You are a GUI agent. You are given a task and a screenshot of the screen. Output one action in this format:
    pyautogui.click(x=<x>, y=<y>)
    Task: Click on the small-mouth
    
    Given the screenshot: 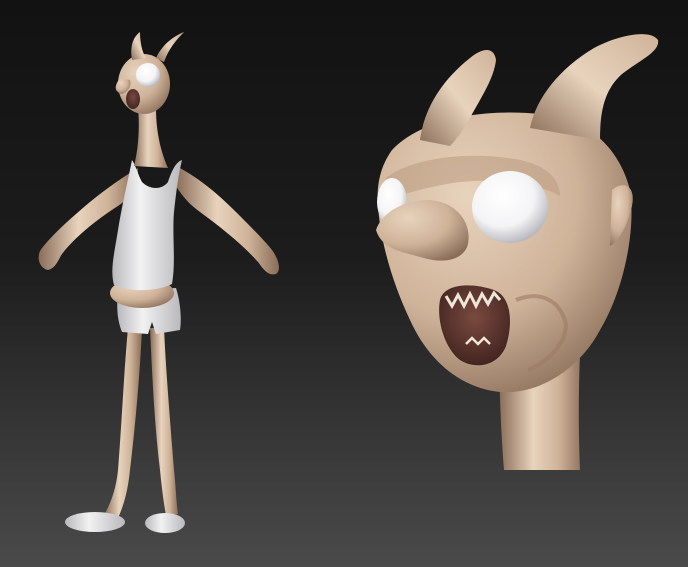 What is the action you would take?
    pyautogui.click(x=133, y=99)
    